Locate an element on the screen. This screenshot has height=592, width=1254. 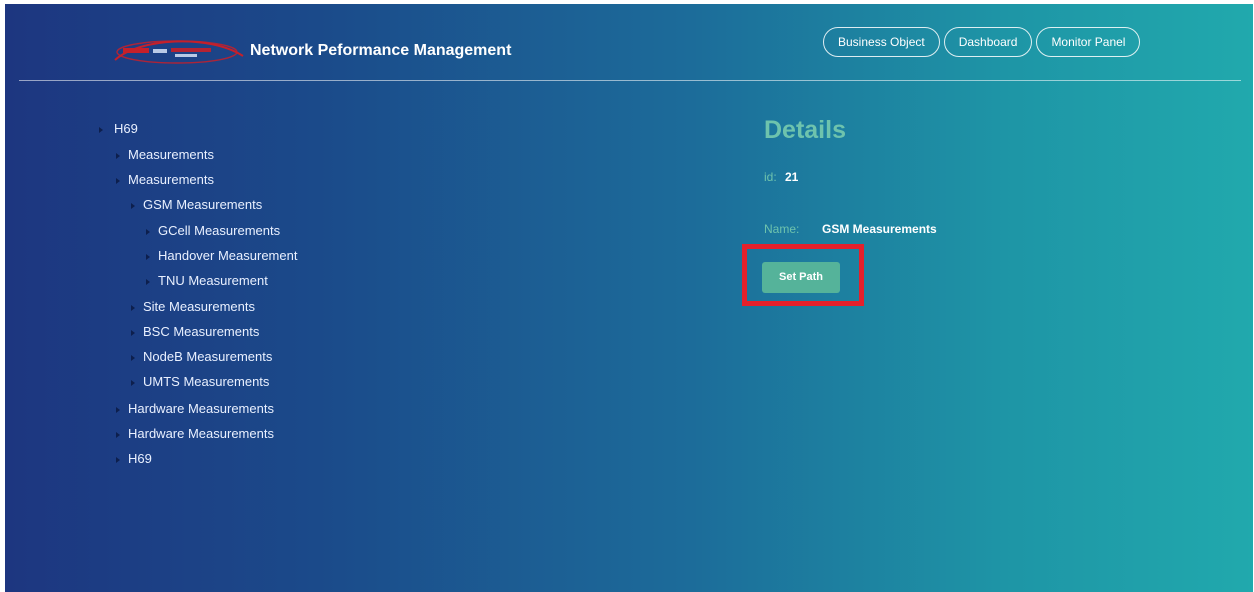
company-logo is located at coordinates (179, 52).